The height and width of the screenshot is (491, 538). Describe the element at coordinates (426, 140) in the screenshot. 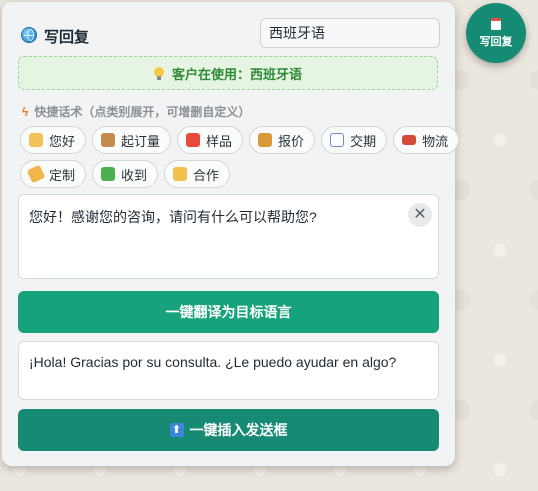

I see `chip-logistics: 物流` at that location.